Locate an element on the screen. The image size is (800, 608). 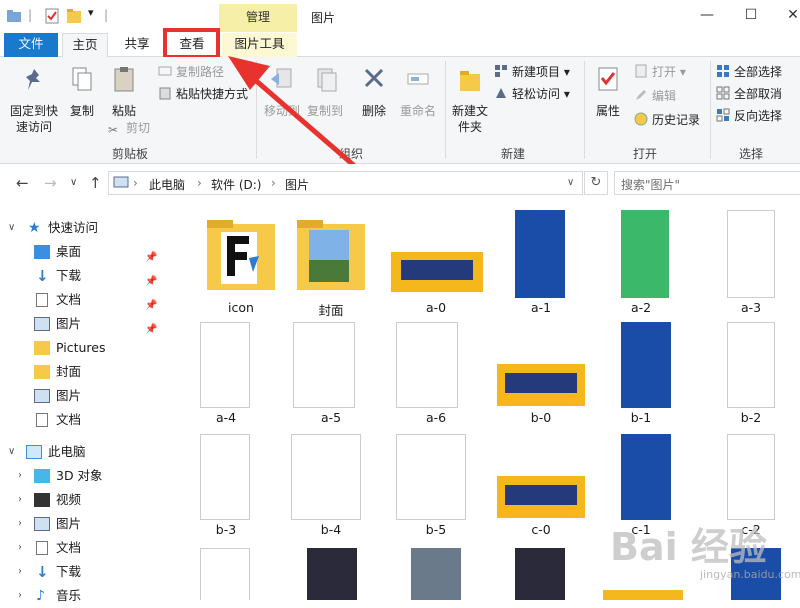
select-none-button: 全部取消 is located at coordinates (749, 94).